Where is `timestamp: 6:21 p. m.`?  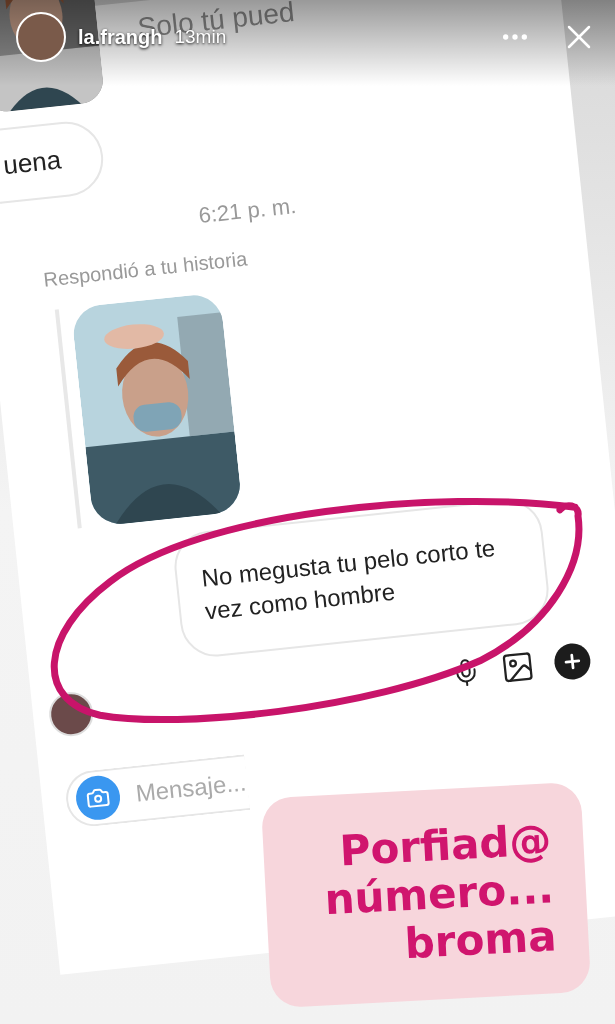
timestamp: 6:21 p. m. is located at coordinates (247, 211).